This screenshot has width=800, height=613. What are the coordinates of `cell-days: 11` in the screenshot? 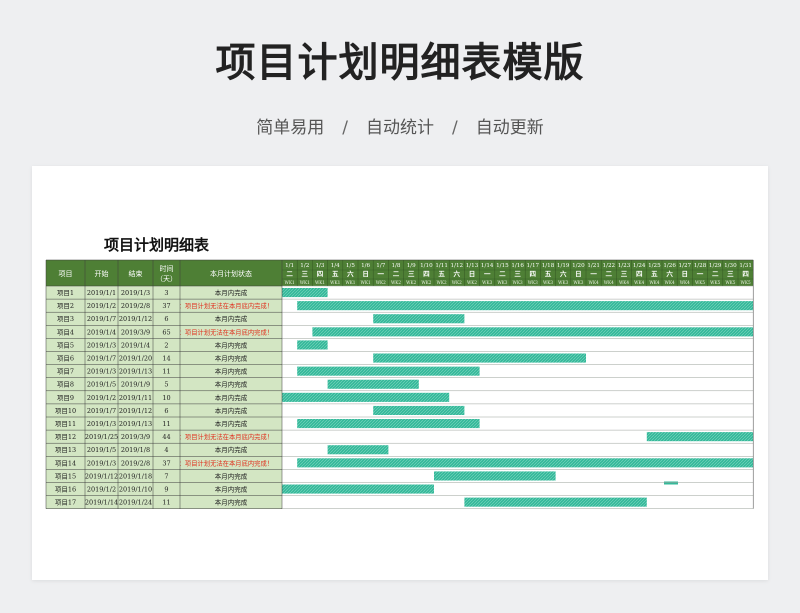 It's located at (166, 372).